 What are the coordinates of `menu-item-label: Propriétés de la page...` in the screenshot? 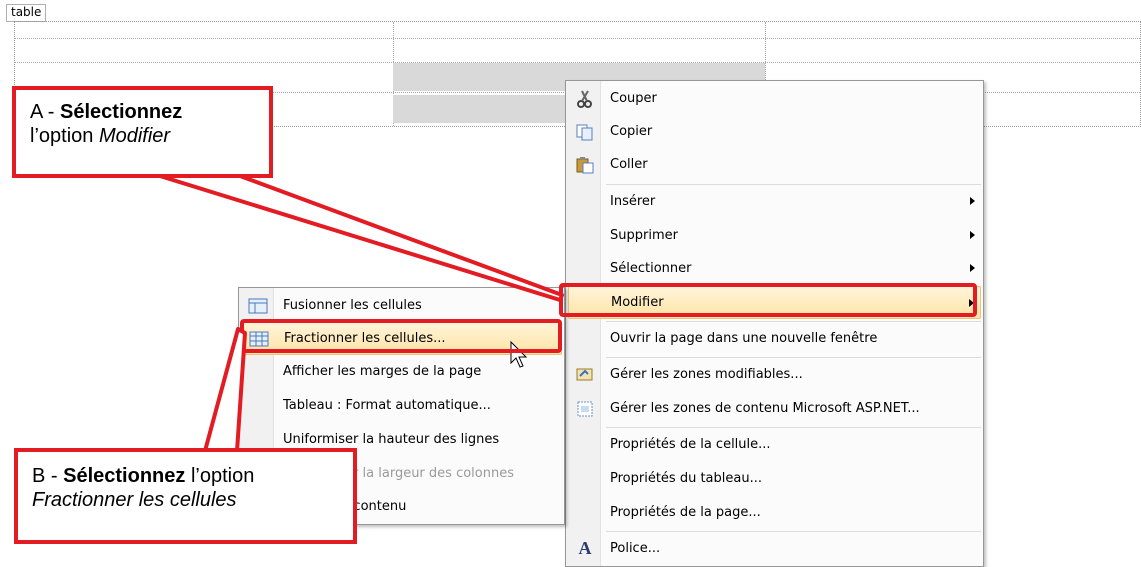 It's located at (685, 512).